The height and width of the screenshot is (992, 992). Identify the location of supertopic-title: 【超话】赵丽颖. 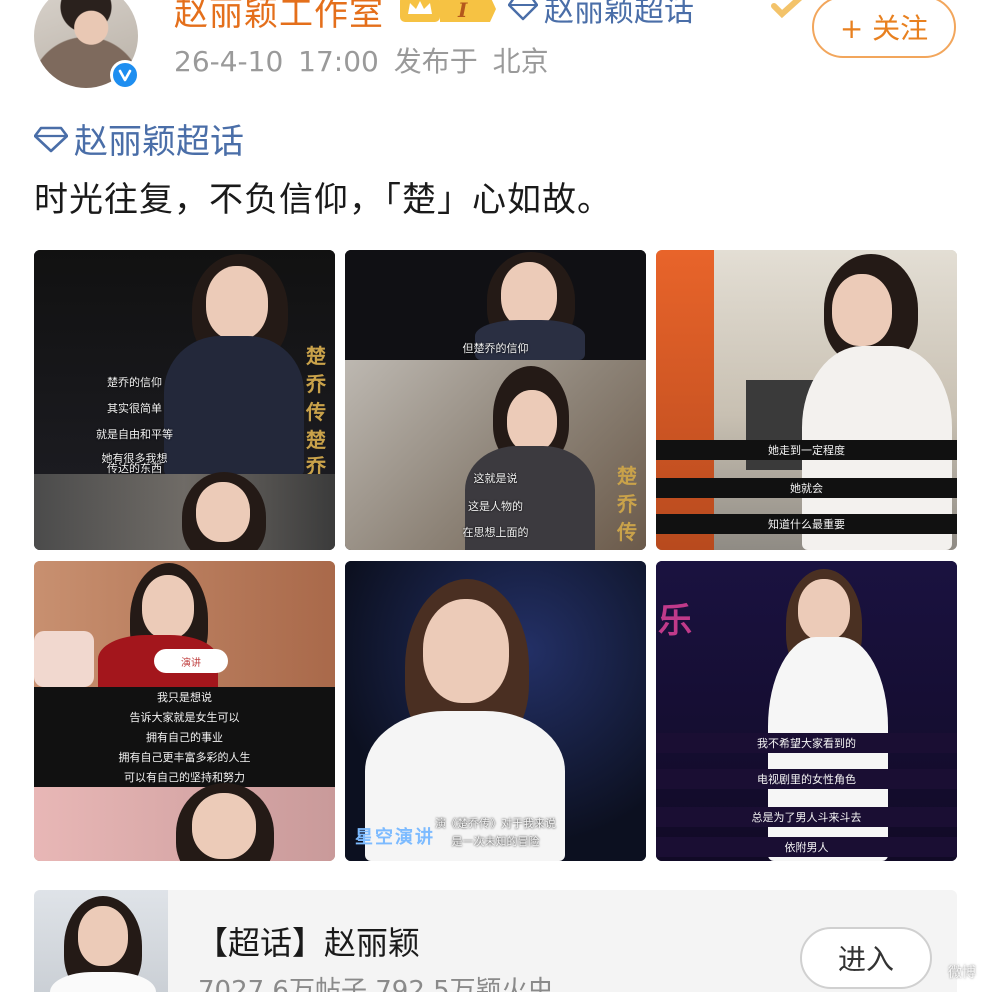
(308, 943).